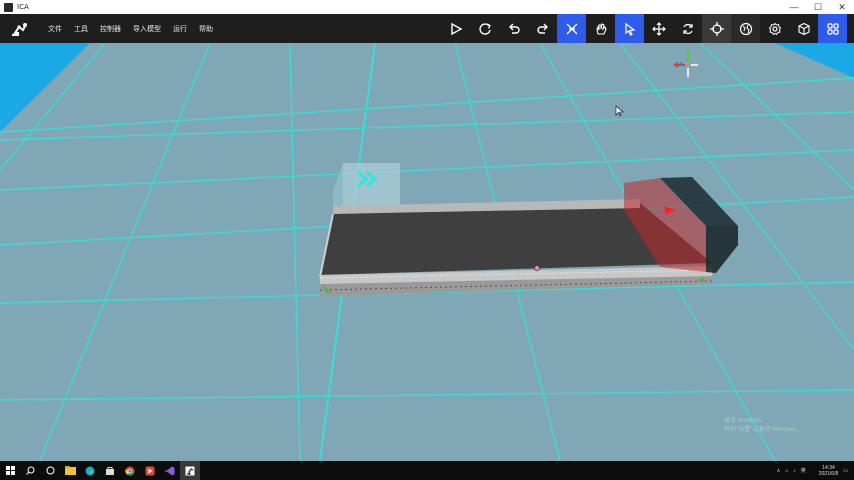 The image size is (854, 480). What do you see at coordinates (23, 7) in the screenshot?
I see `window-title: ICA` at bounding box center [23, 7].